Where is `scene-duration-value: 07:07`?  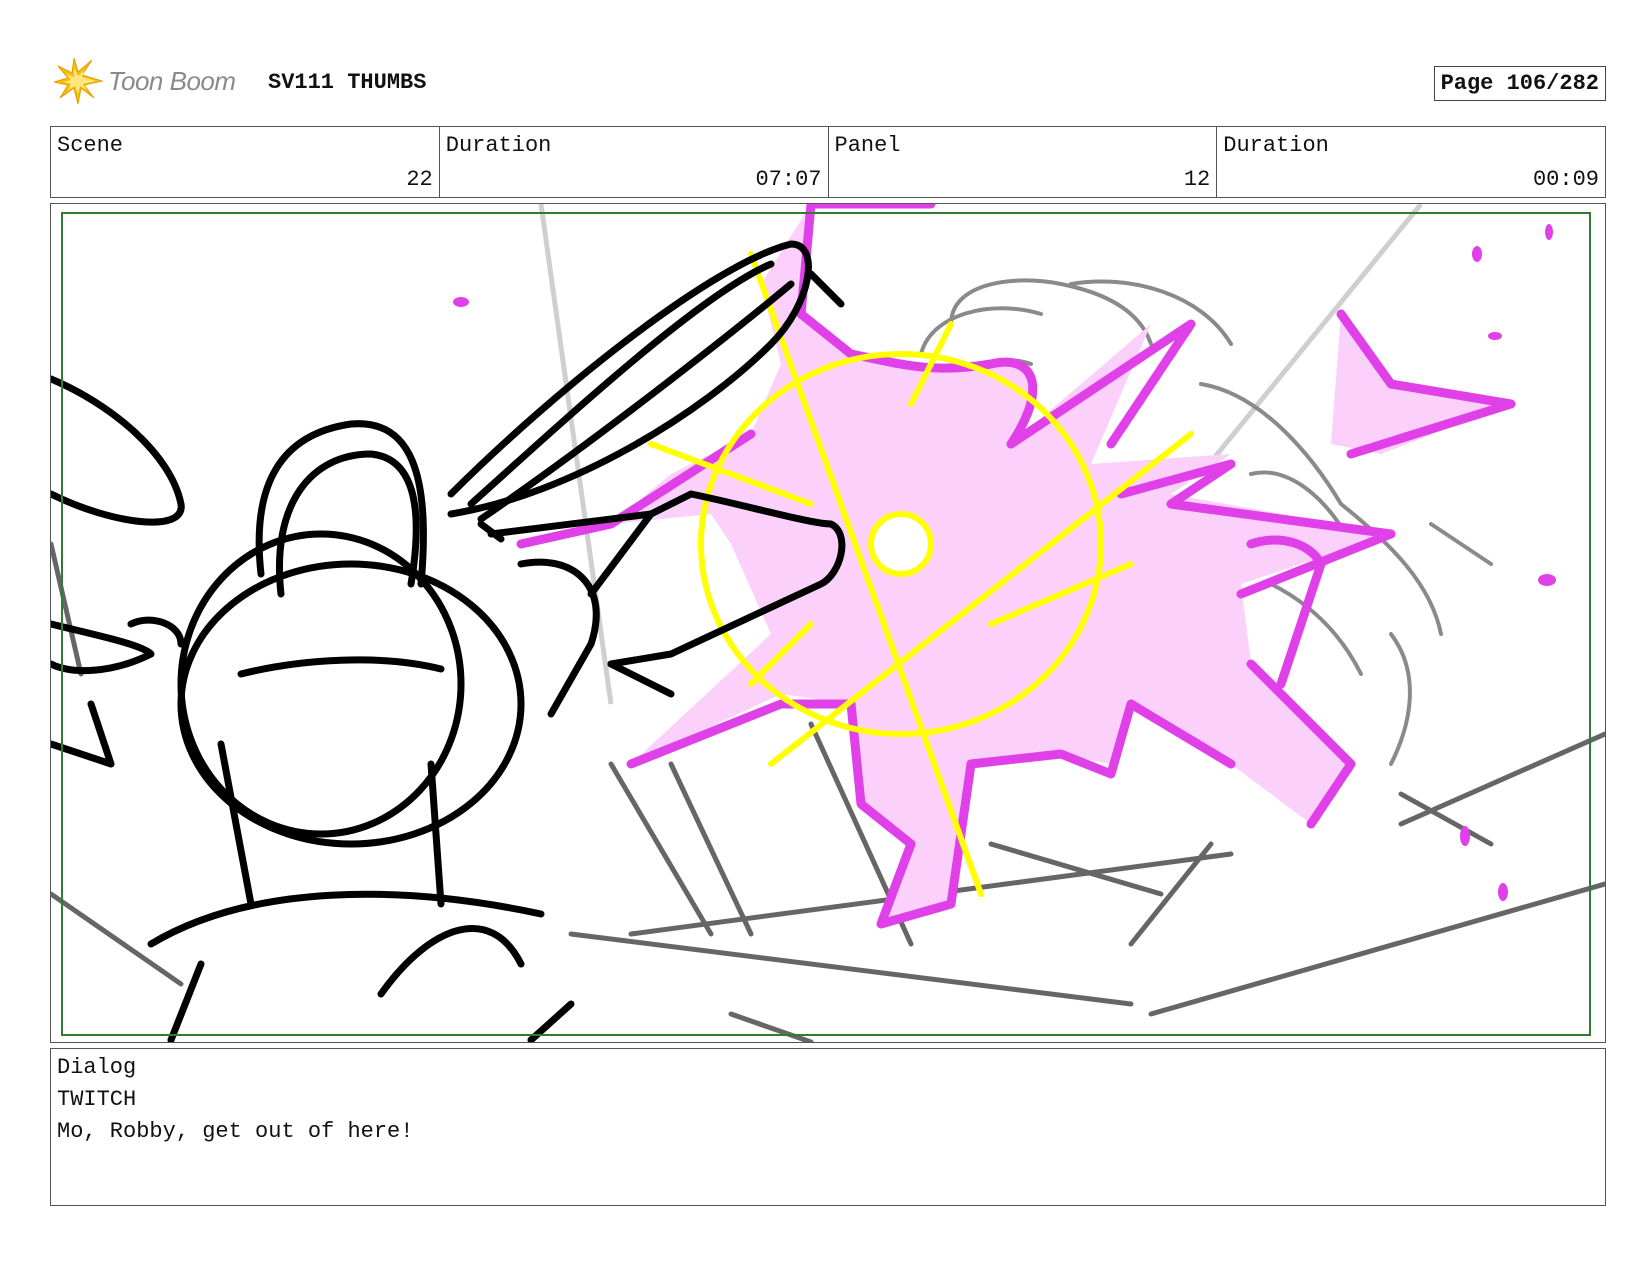
scene-duration-value: 07:07 is located at coordinates (788, 179).